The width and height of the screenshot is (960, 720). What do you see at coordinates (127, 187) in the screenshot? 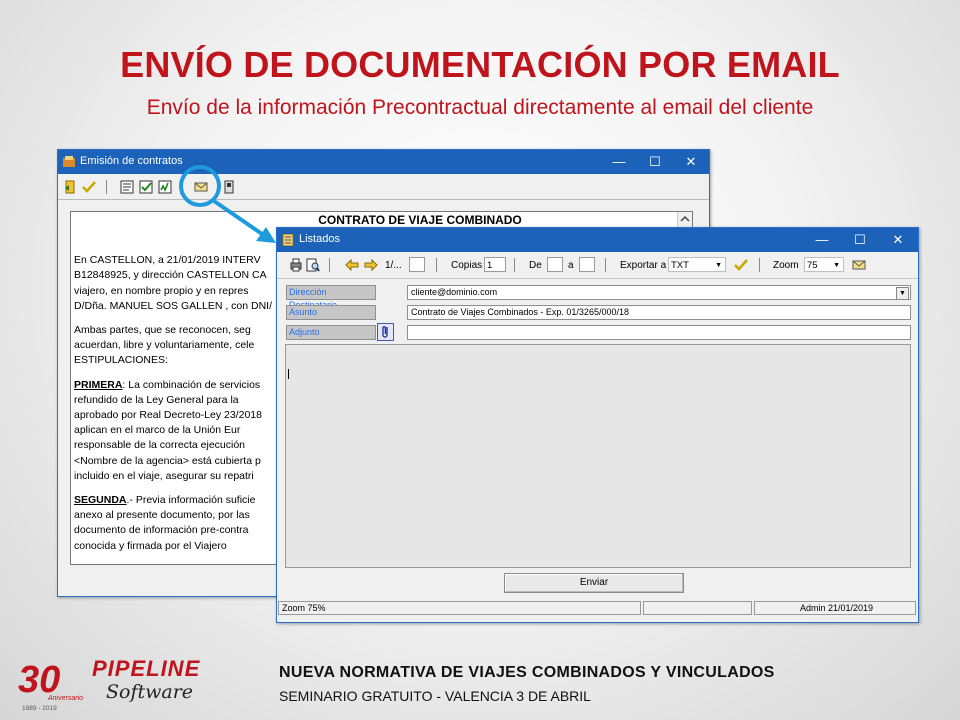
I see `document-icon` at bounding box center [127, 187].